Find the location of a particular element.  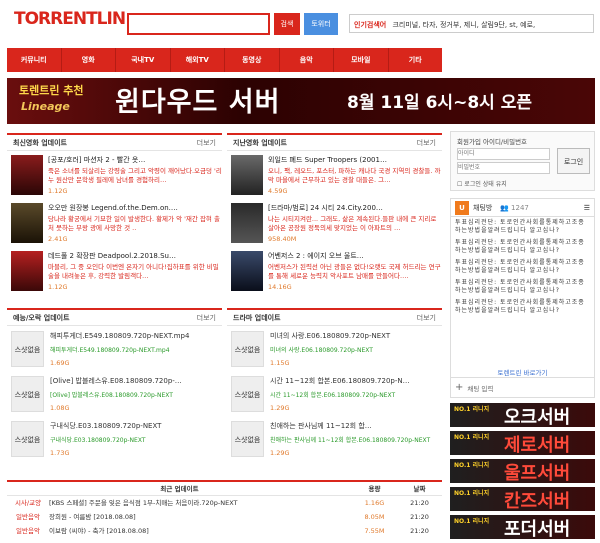

search-button: 검색 is located at coordinates (287, 24).